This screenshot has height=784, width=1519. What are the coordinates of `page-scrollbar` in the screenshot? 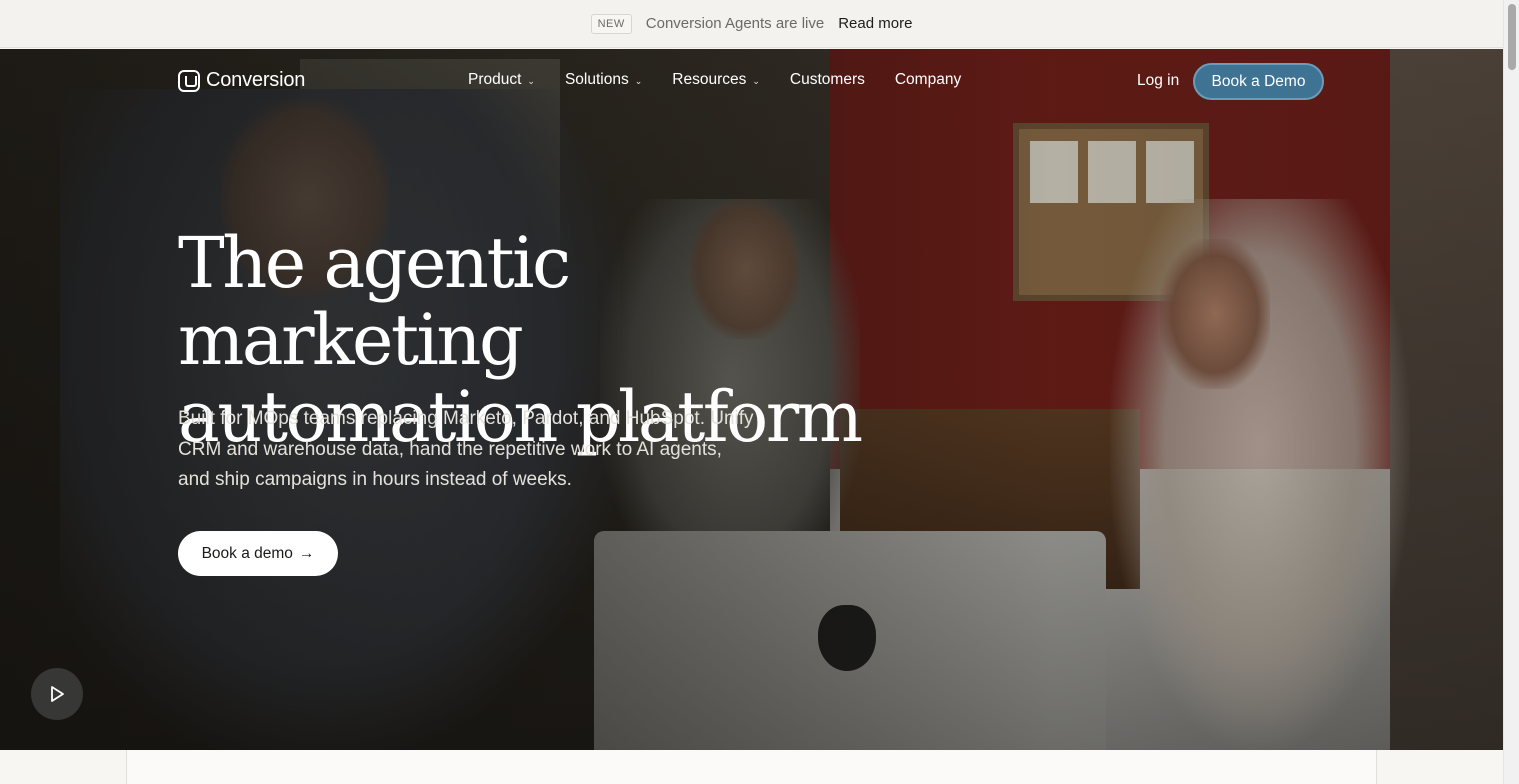 It's located at (1511, 392).